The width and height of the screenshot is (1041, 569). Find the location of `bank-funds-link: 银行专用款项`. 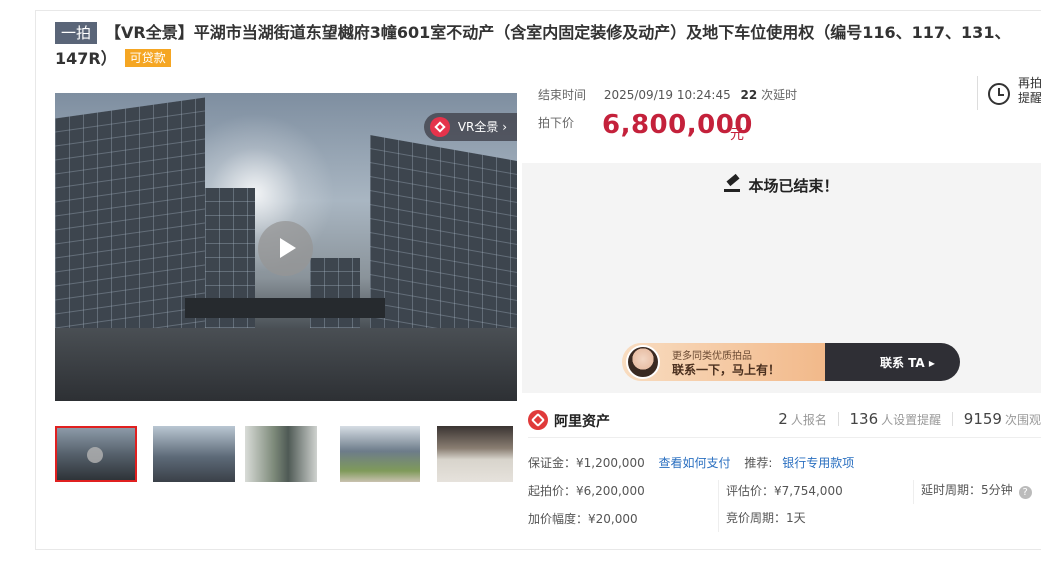

bank-funds-link: 银行专用款项 is located at coordinates (818, 463).